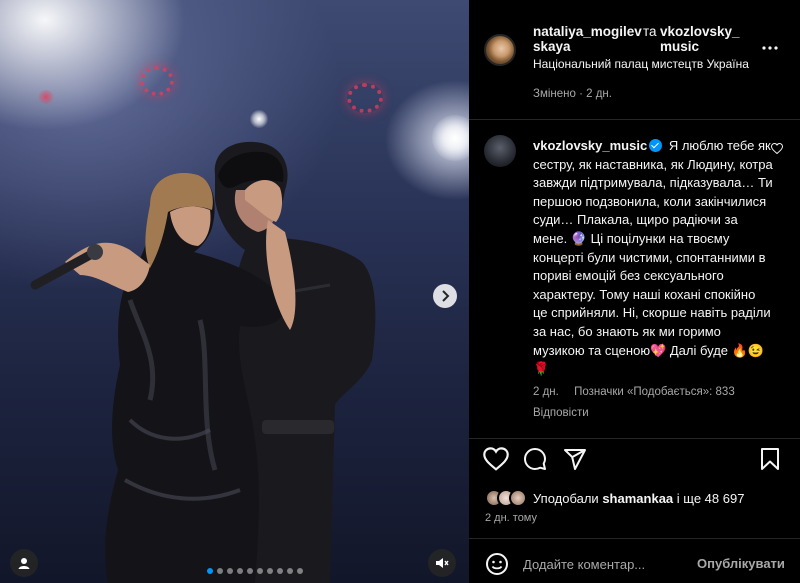 The height and width of the screenshot is (583, 800). I want to click on send-icon, so click(575, 459).